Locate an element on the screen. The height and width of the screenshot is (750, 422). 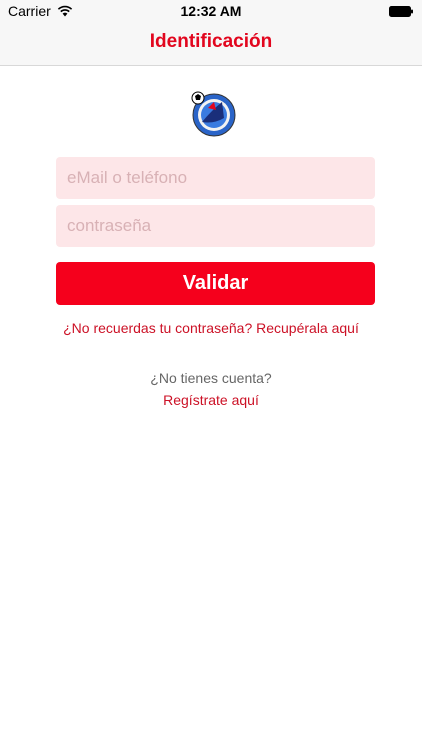
page-title: Identificación is located at coordinates (211, 41).